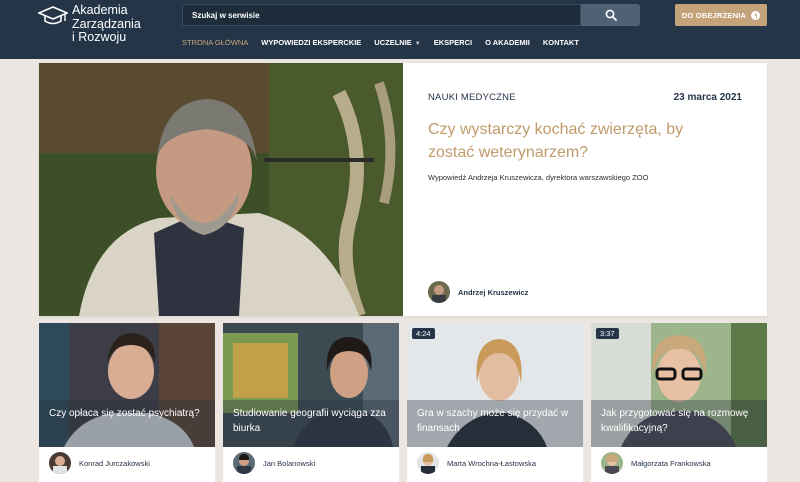 Image resolution: width=800 pixels, height=482 pixels. I want to click on nav-item-universities-label: UCZELNIE, so click(393, 42).